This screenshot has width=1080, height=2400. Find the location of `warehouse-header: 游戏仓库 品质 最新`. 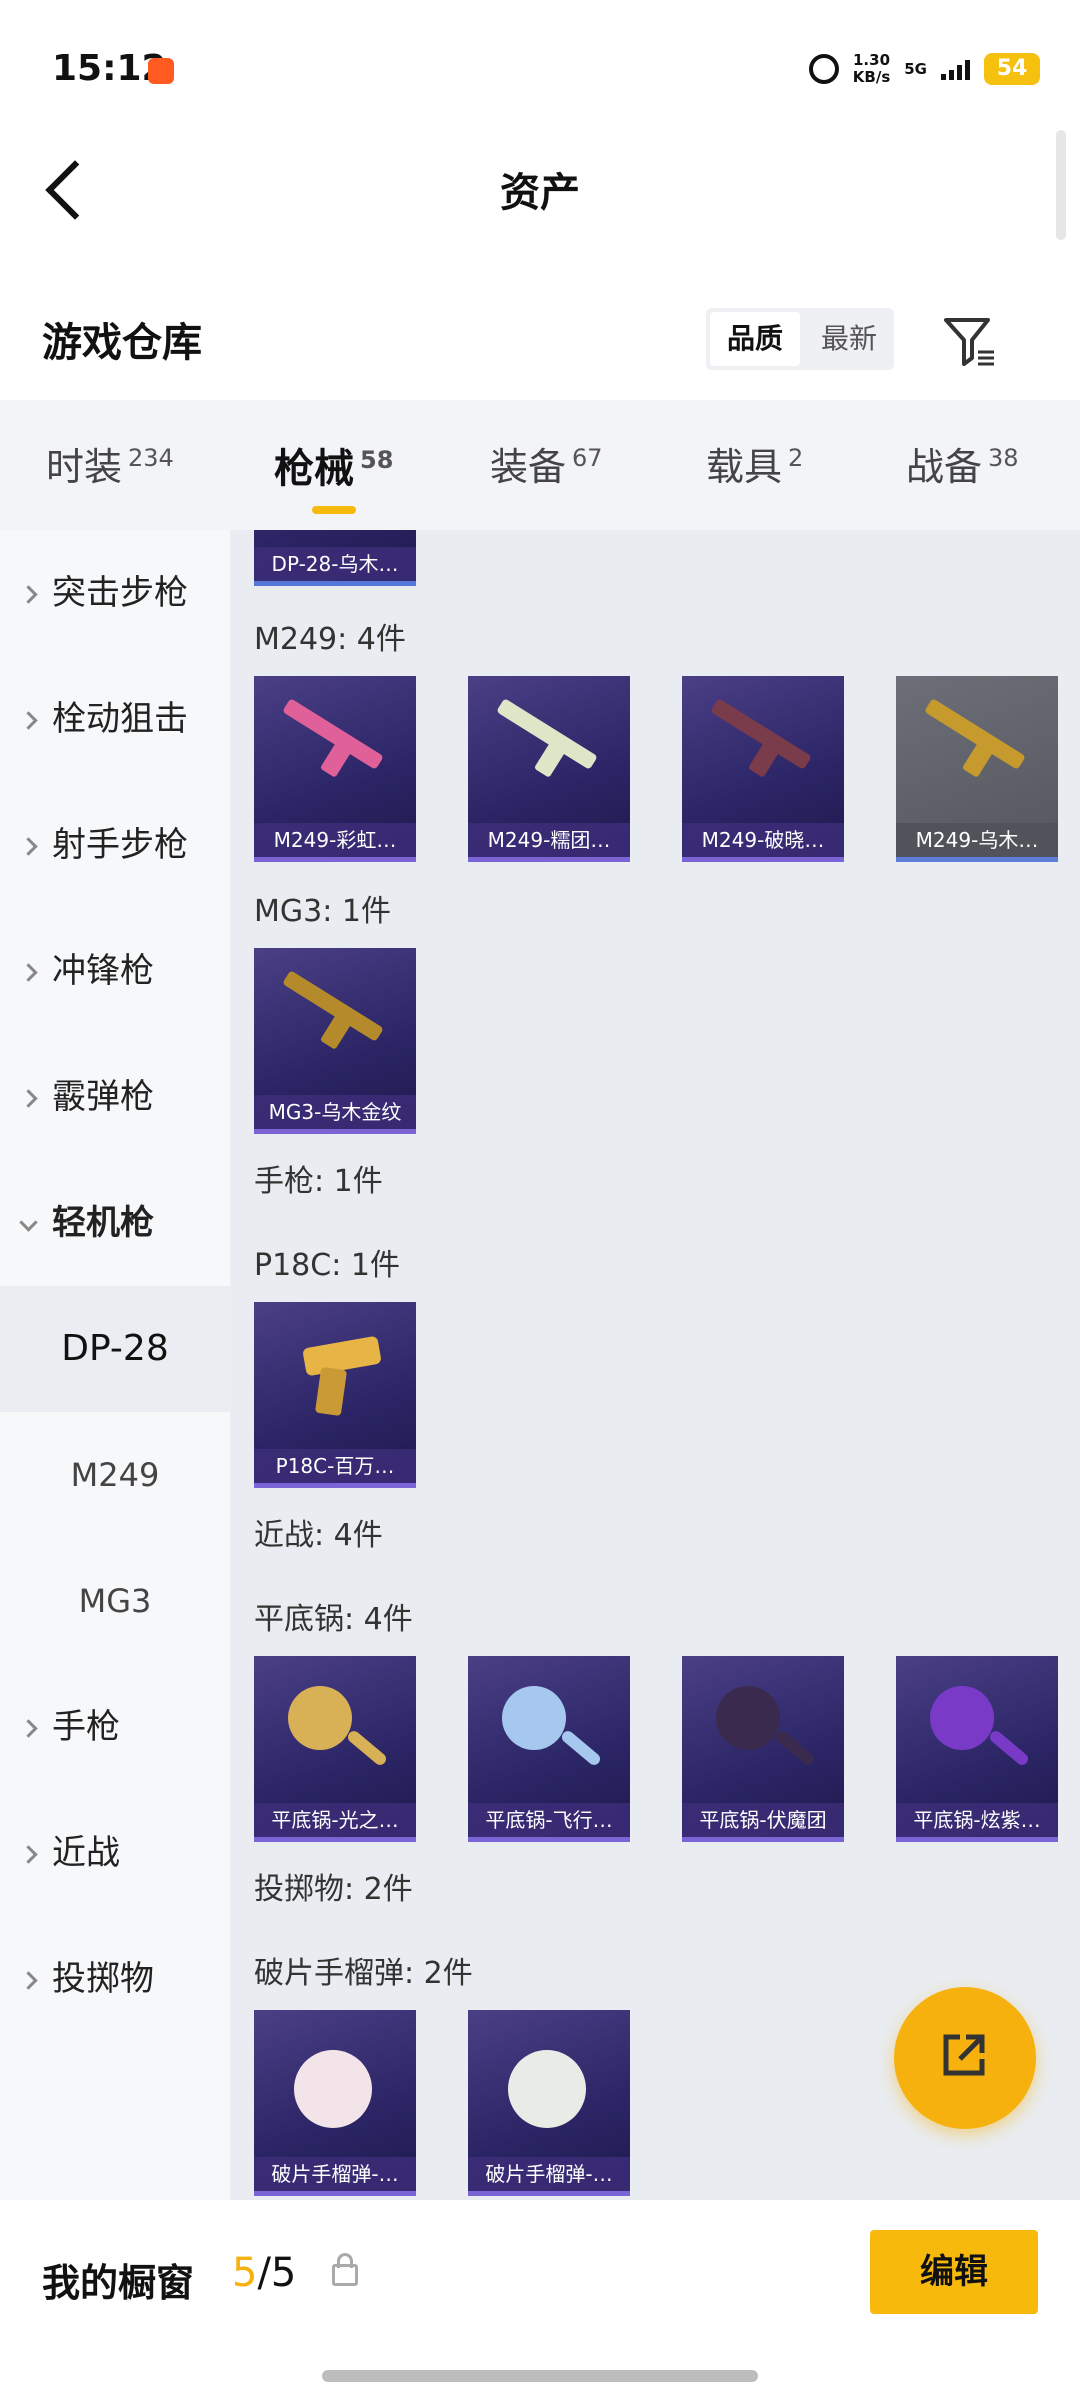

warehouse-header: 游戏仓库 品质 最新 is located at coordinates (540, 340).